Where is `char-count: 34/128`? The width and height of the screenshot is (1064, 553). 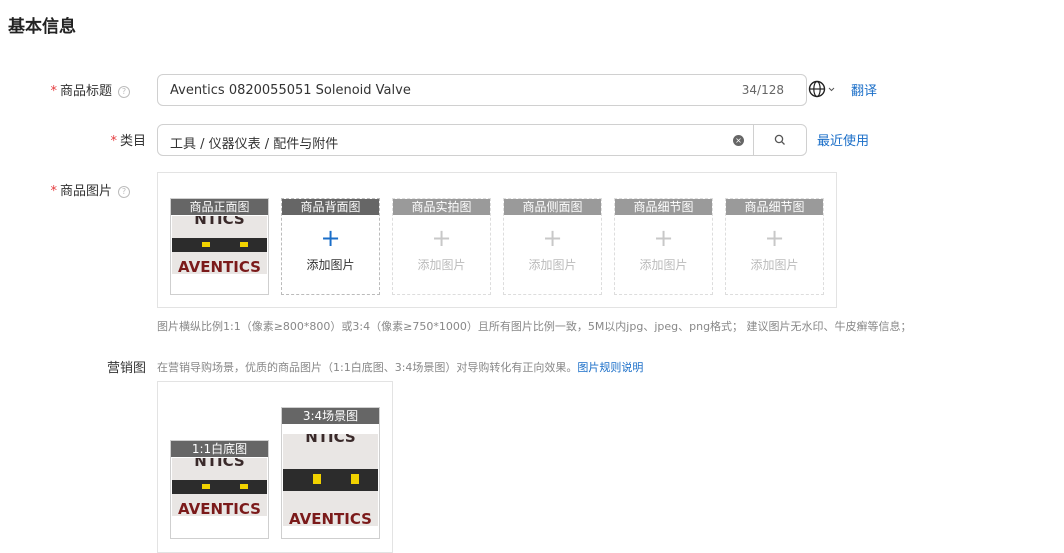
char-count: 34/128 is located at coordinates (762, 90).